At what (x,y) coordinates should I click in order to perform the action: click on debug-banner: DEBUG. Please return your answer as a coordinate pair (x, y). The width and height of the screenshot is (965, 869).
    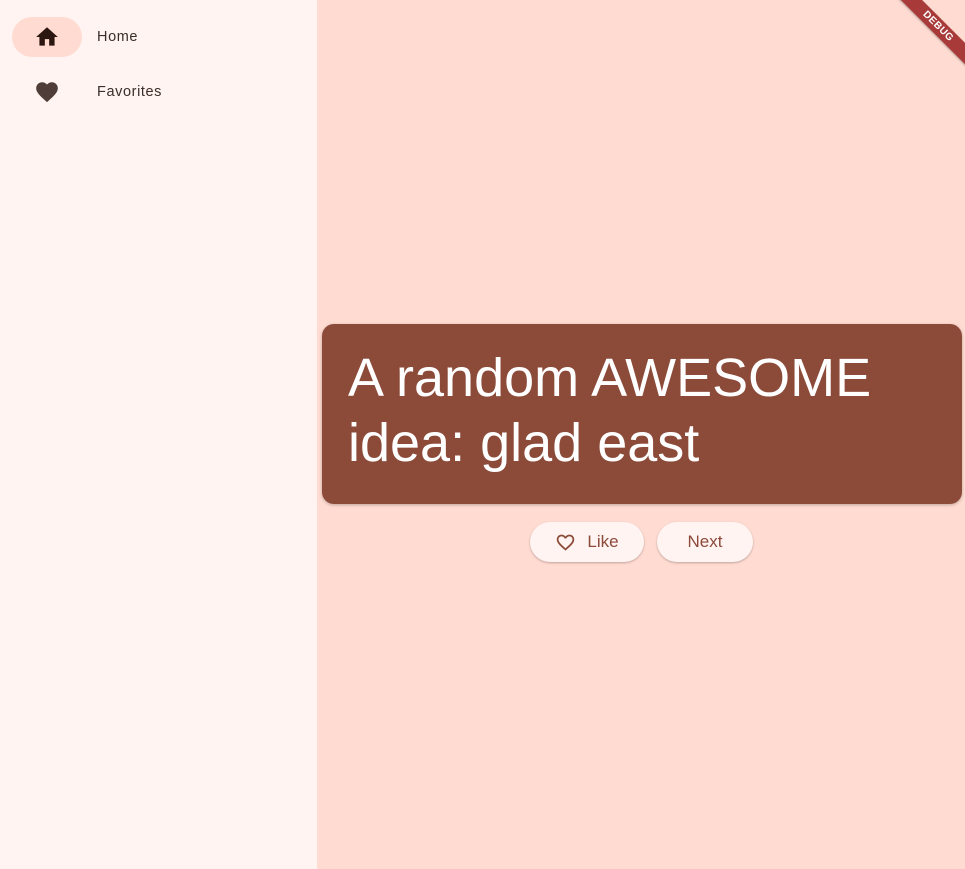
    Looking at the image, I should click on (920, 45).